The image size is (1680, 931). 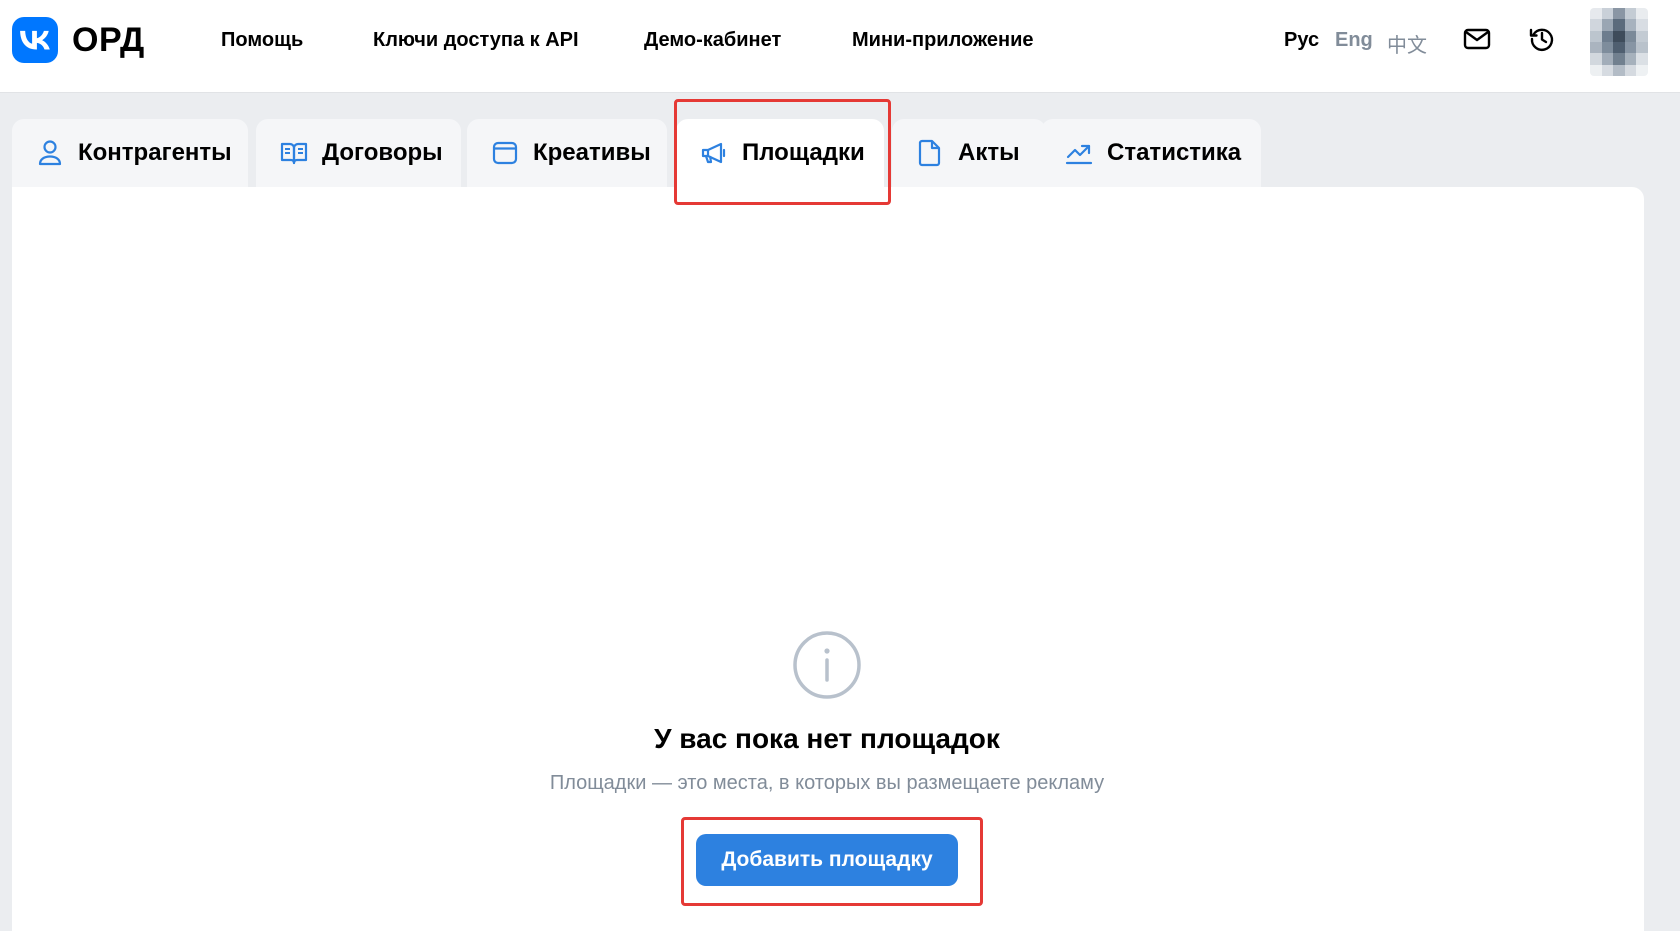 I want to click on tab-contracts: Договоры, so click(x=358, y=153).